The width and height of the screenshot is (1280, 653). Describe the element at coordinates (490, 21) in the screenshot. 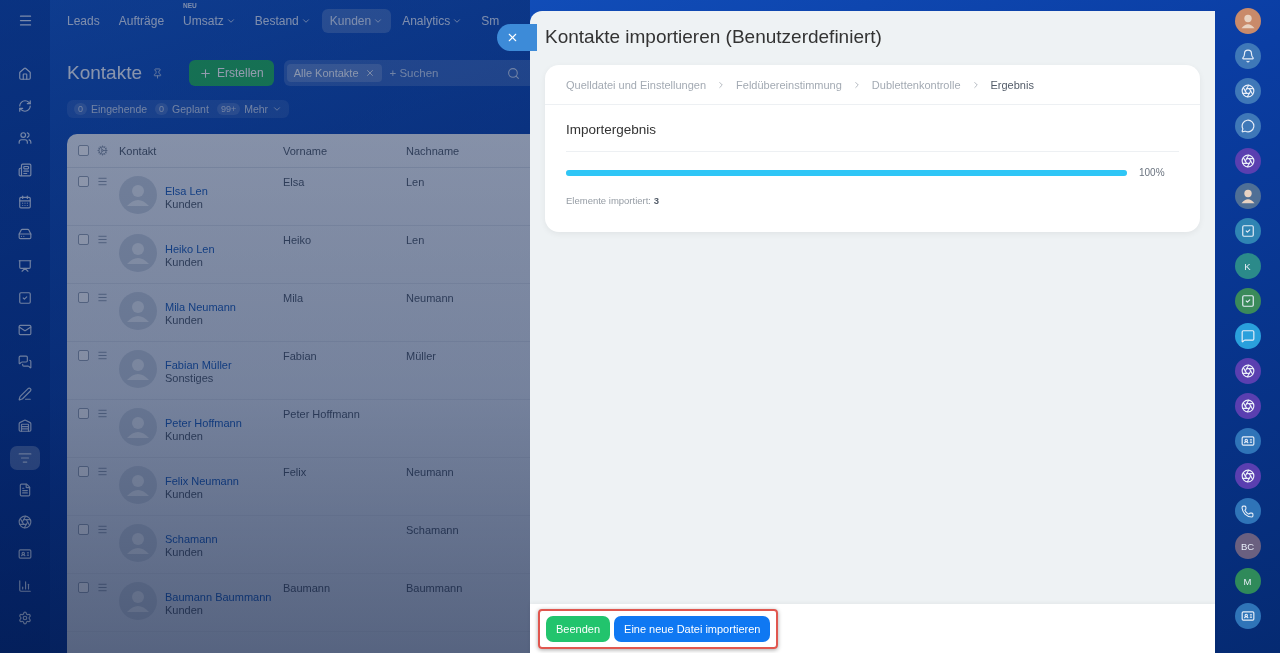

I see `nav-tab: Sm` at that location.